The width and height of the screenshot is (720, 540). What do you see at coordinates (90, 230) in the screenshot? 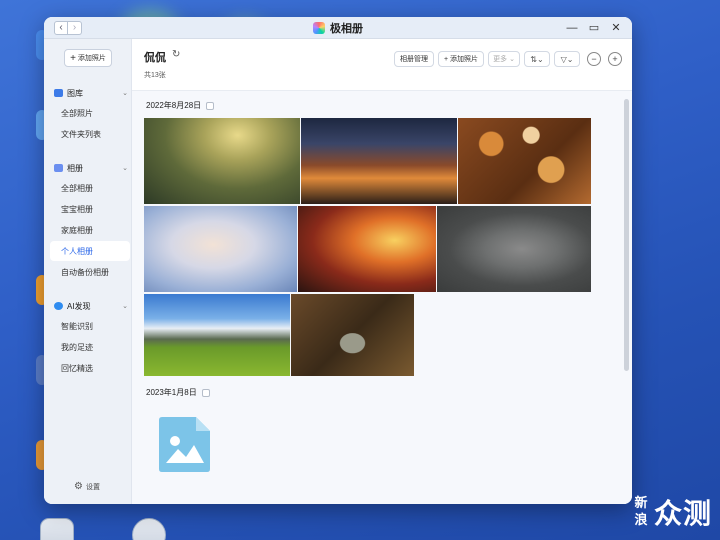
I see `sidebar-item-family-album: 家庭相册` at bounding box center [90, 230].